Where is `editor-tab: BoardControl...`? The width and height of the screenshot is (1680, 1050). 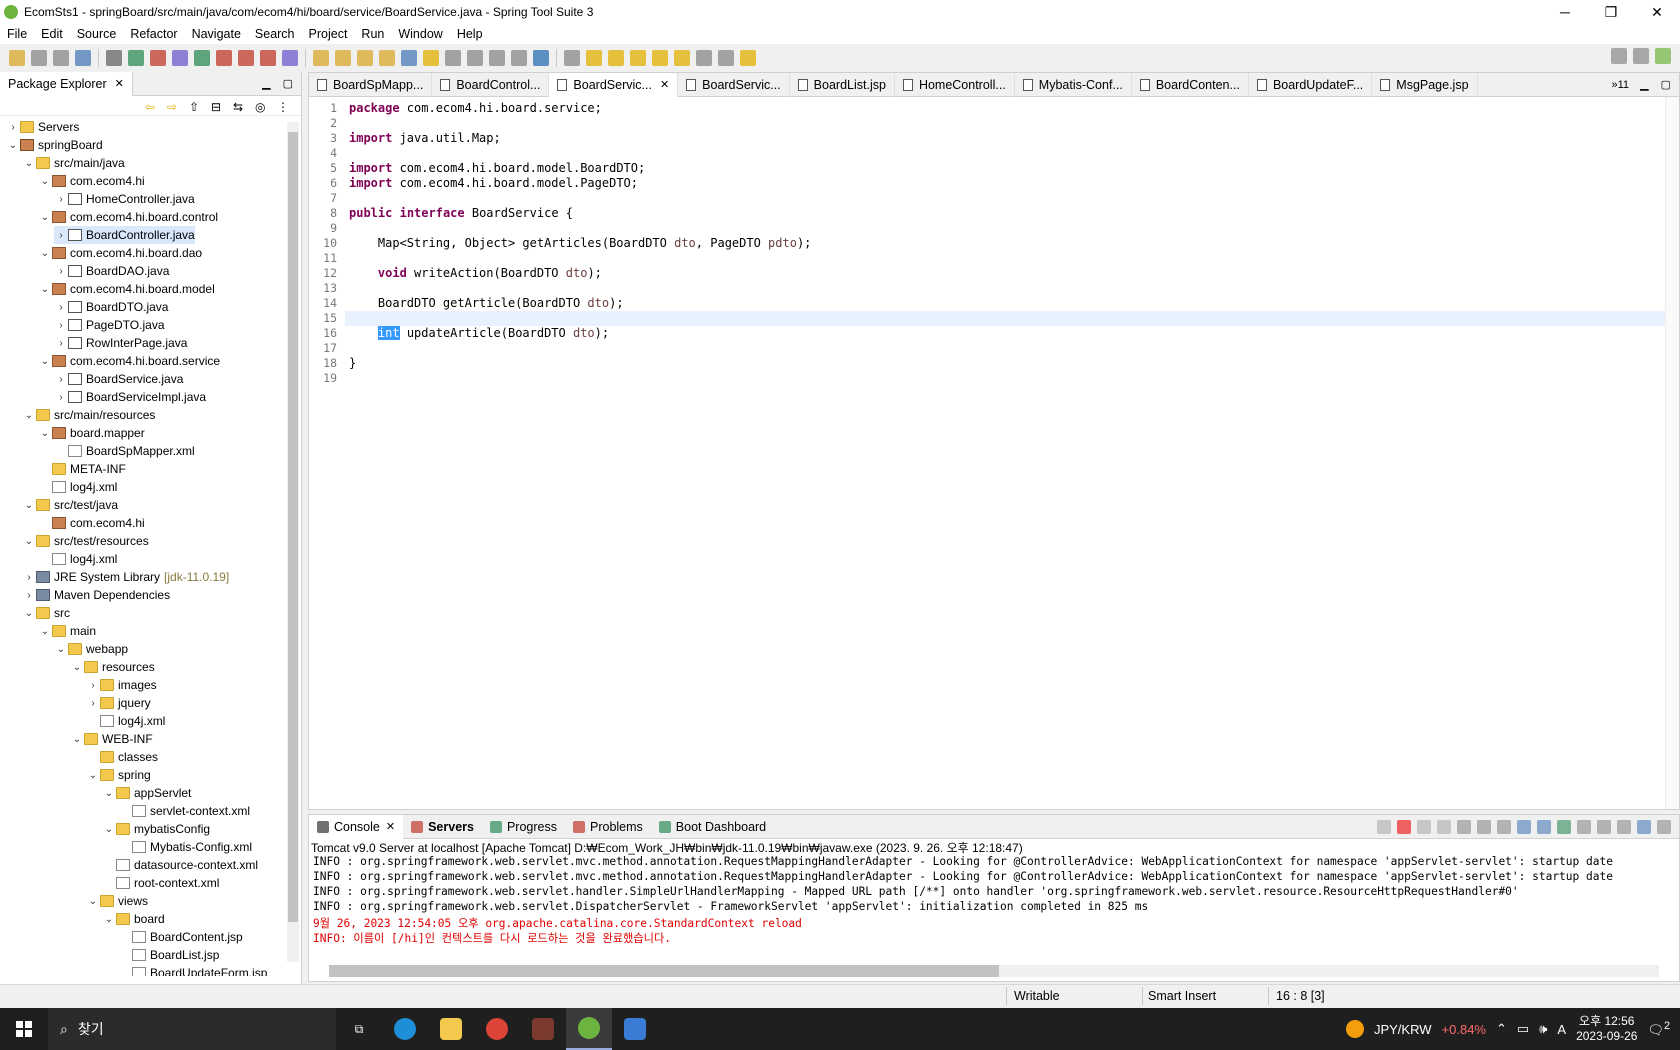
editor-tab: BoardControl... is located at coordinates (491, 84).